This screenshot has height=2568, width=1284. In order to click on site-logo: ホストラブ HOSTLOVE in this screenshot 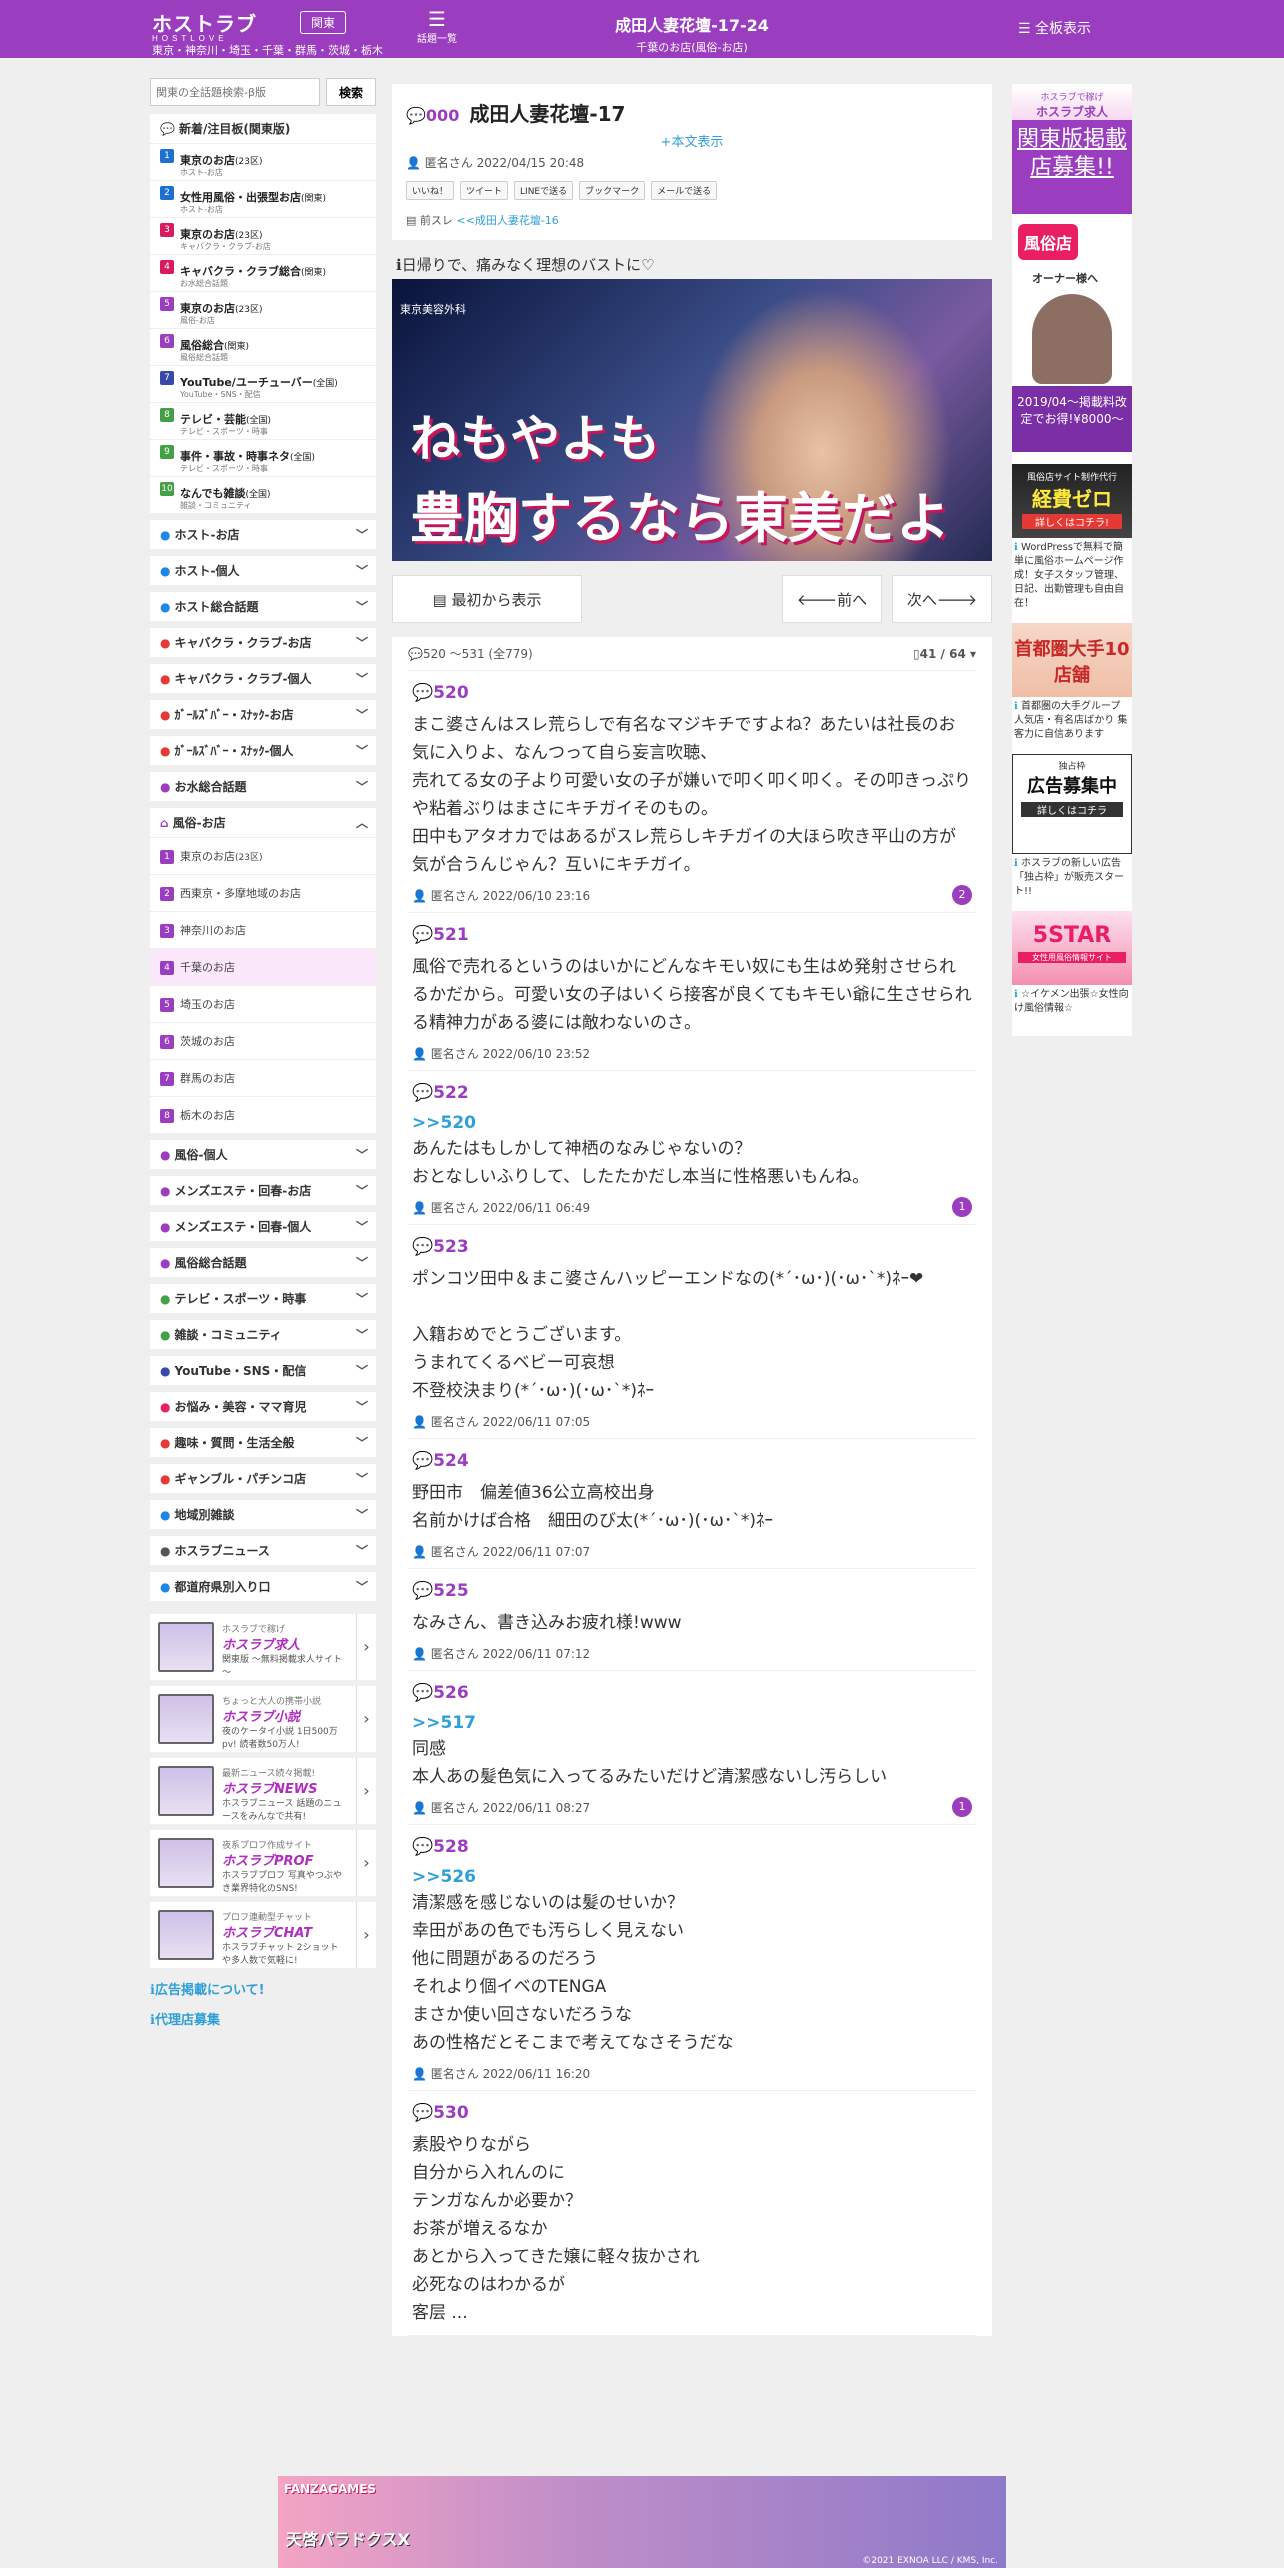, I will do `click(204, 25)`.